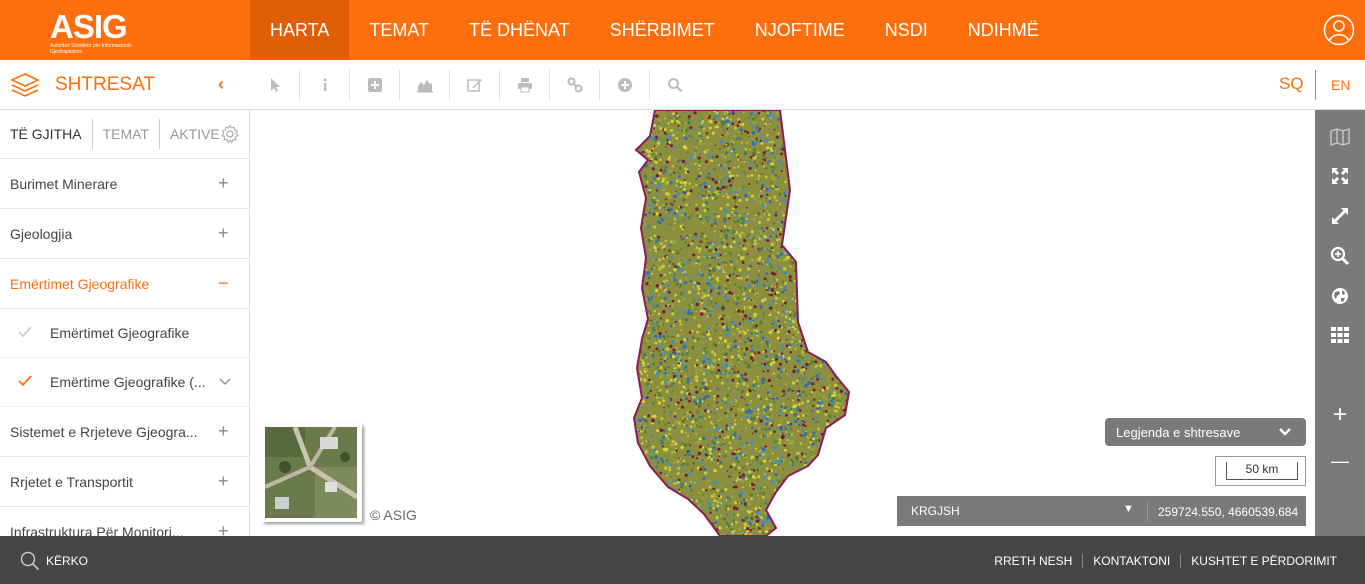 This screenshot has height=584, width=1365. I want to click on pointer-tool-button, so click(275, 85).